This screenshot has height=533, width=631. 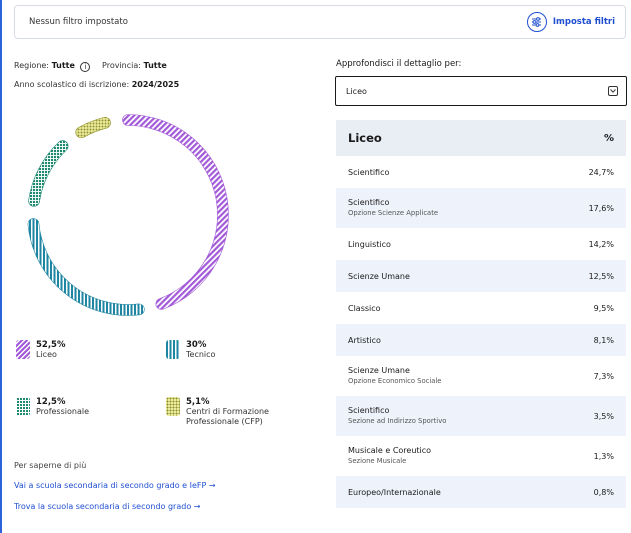 I want to click on donut-segment-liceo, so click(x=175, y=212).